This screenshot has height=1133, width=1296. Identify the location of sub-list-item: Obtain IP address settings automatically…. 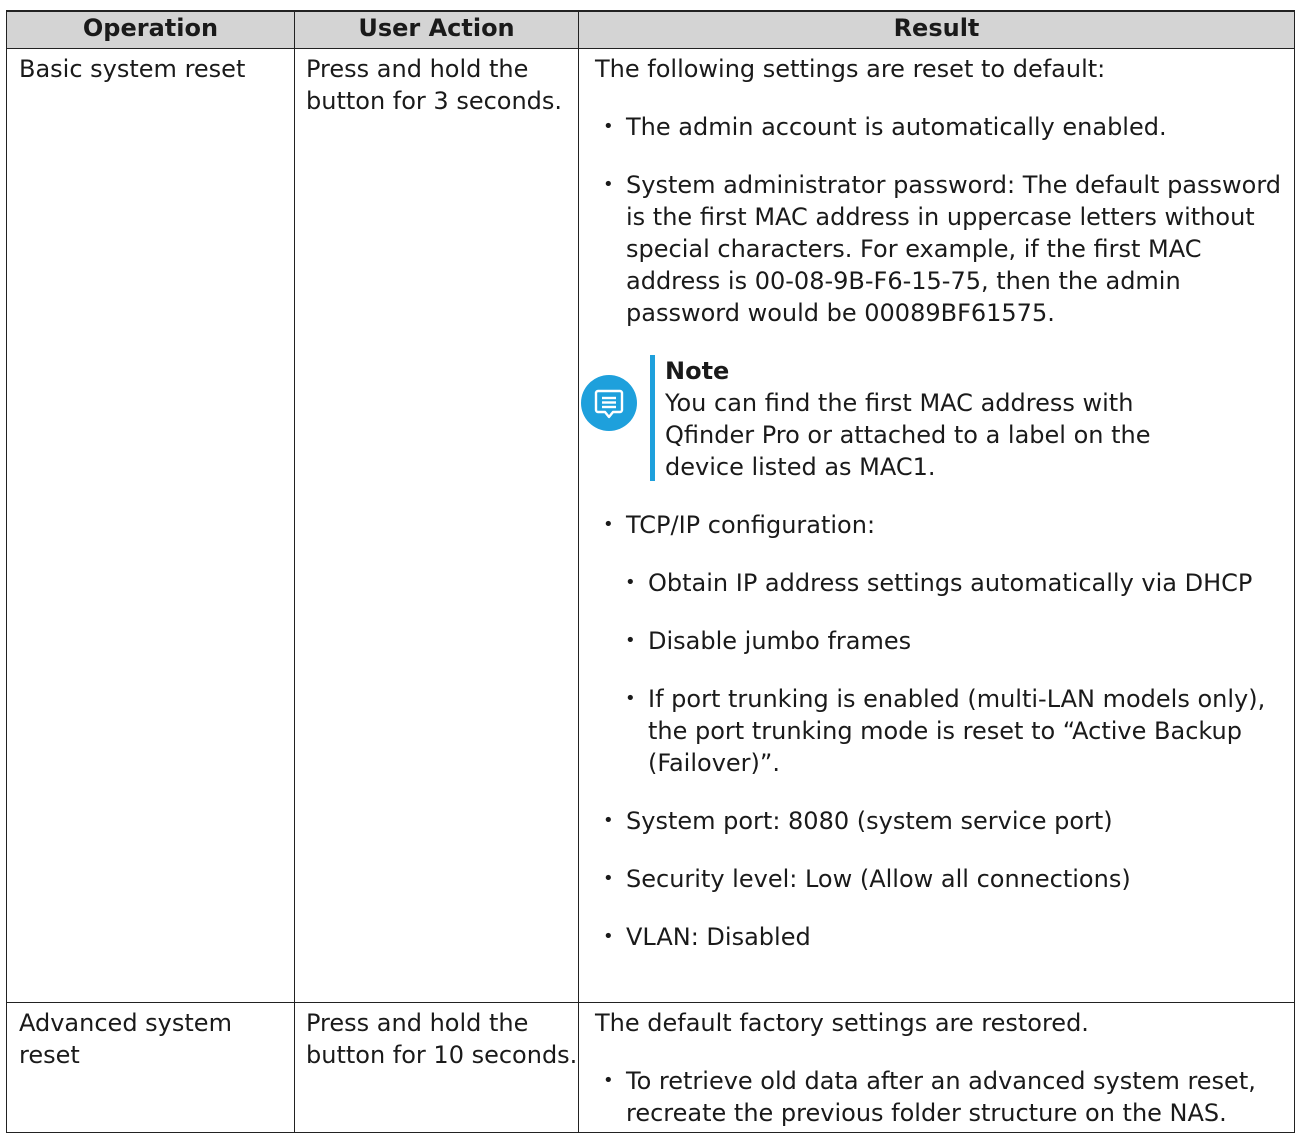
(952, 583).